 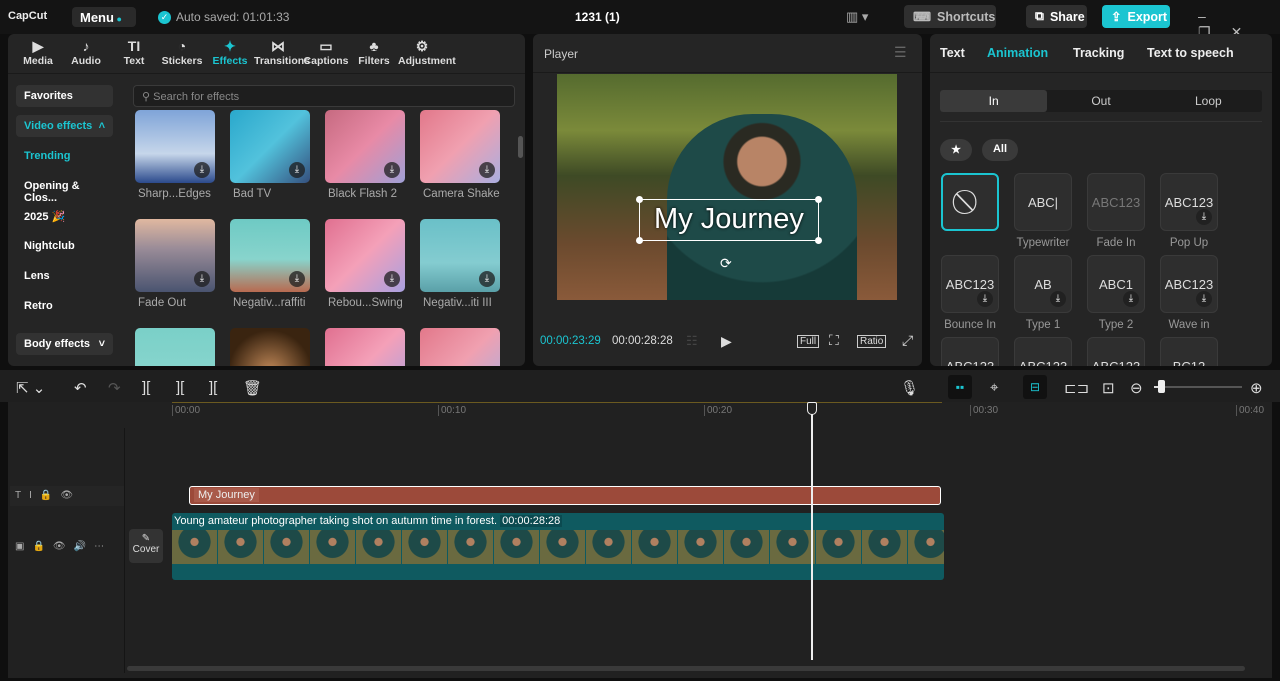 What do you see at coordinates (1161, 386) in the screenshot?
I see `slider-thumb` at bounding box center [1161, 386].